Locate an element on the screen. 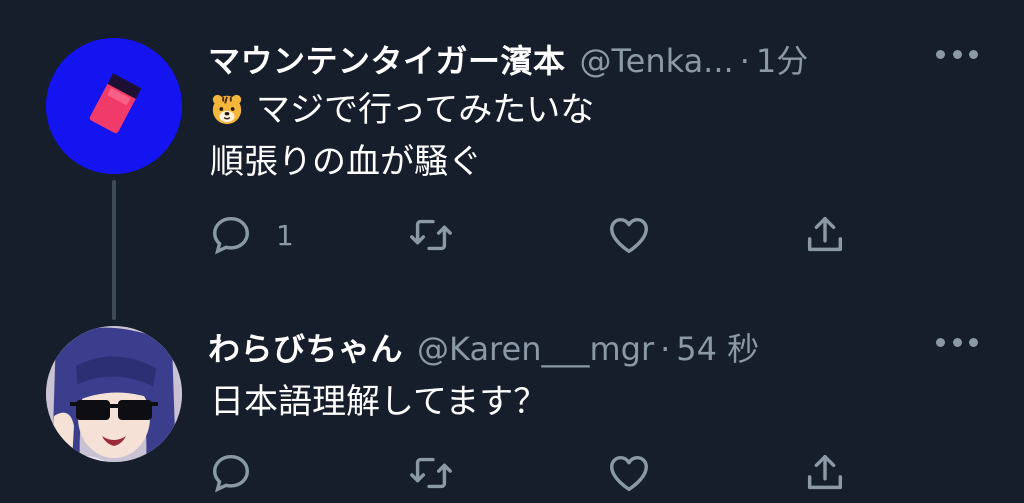 The image size is (1024, 503). action-bar is located at coordinates (512, 473).